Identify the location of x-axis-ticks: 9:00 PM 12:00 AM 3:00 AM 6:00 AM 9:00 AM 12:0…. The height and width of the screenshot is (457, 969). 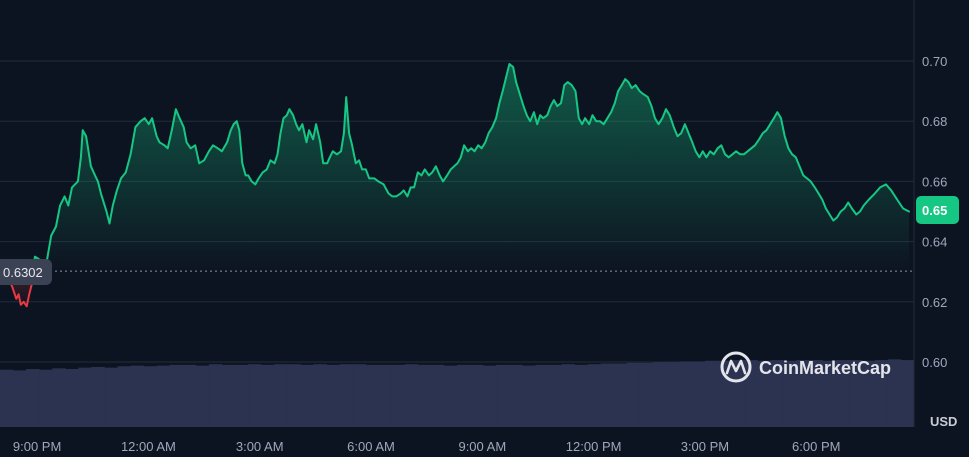
(427, 446).